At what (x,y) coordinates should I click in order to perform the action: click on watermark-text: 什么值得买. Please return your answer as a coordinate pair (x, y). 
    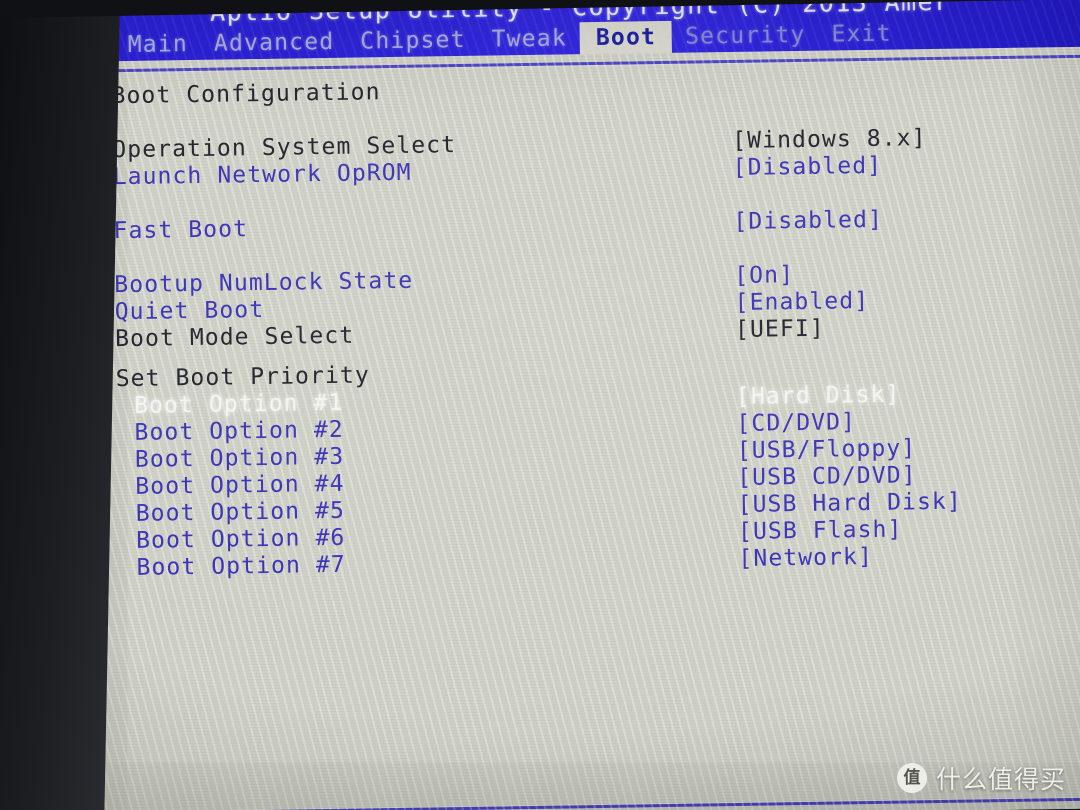
    Looking at the image, I should click on (1000, 779).